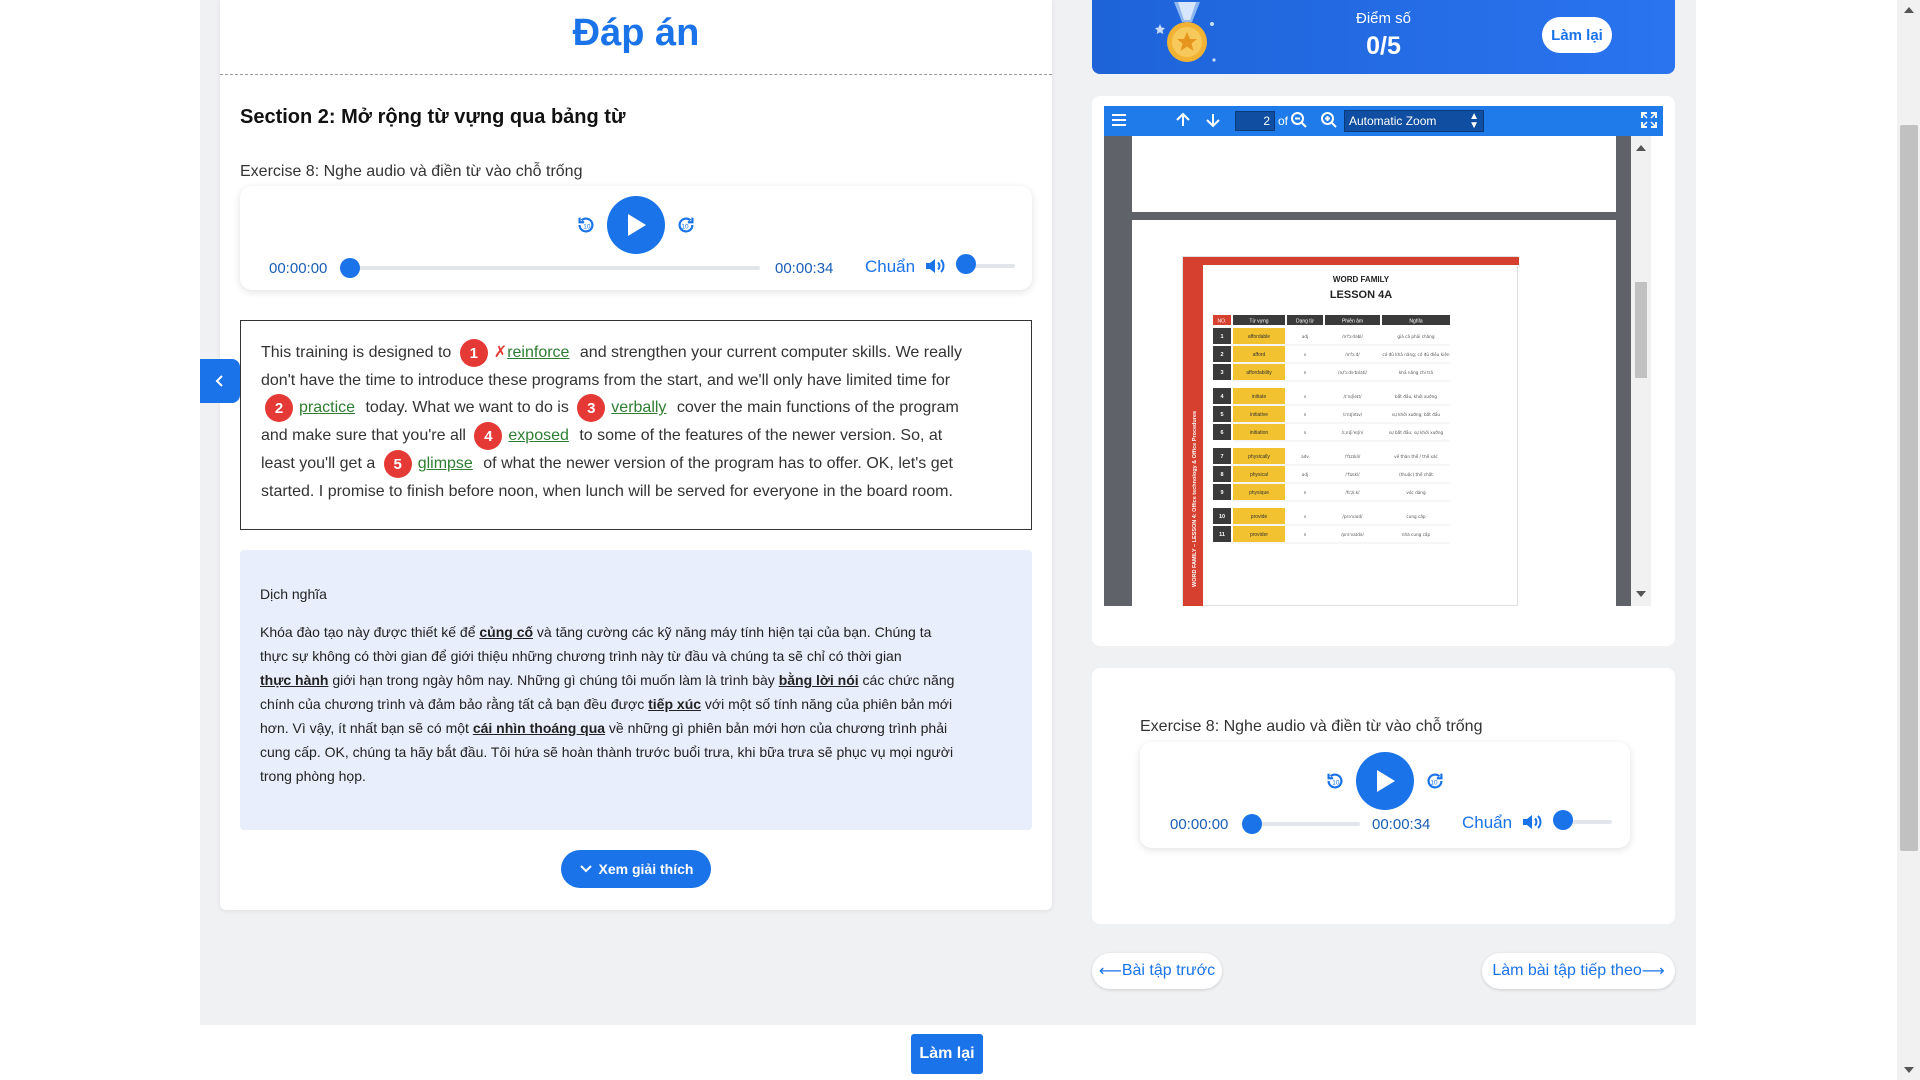  What do you see at coordinates (1255, 121) in the screenshot?
I see `page-number-input: 2` at bounding box center [1255, 121].